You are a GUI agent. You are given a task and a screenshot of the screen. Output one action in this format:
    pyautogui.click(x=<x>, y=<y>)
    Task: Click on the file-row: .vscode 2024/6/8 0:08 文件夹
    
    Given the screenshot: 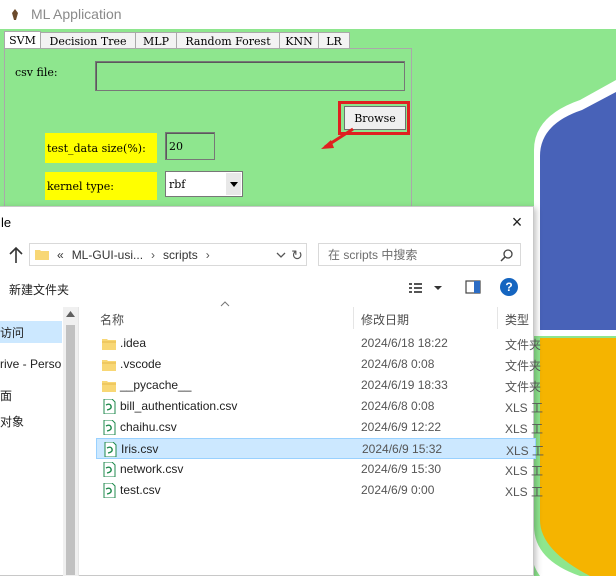 What is the action you would take?
    pyautogui.click(x=318, y=364)
    